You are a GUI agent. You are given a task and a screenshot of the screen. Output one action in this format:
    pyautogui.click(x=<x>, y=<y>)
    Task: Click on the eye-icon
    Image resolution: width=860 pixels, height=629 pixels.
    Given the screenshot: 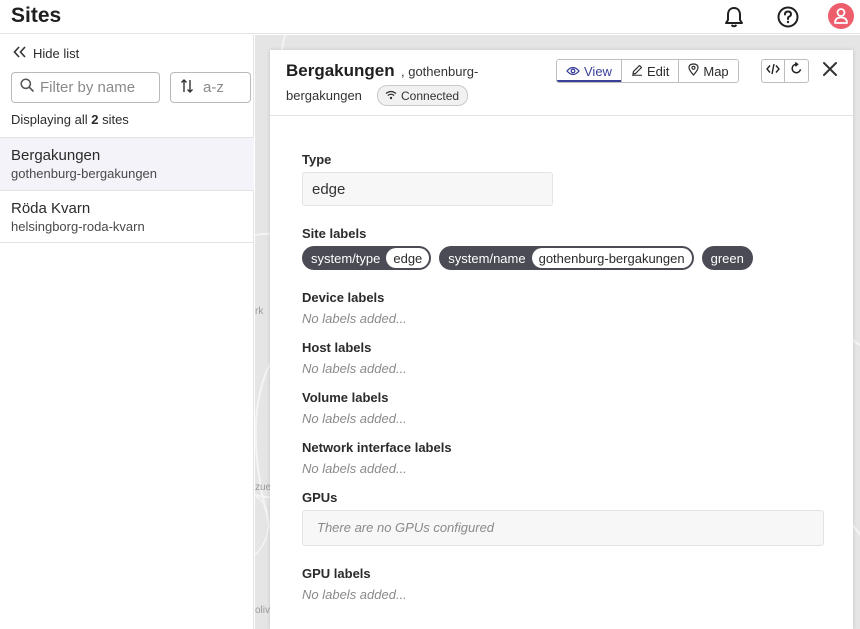 What is the action you would take?
    pyautogui.click(x=573, y=71)
    